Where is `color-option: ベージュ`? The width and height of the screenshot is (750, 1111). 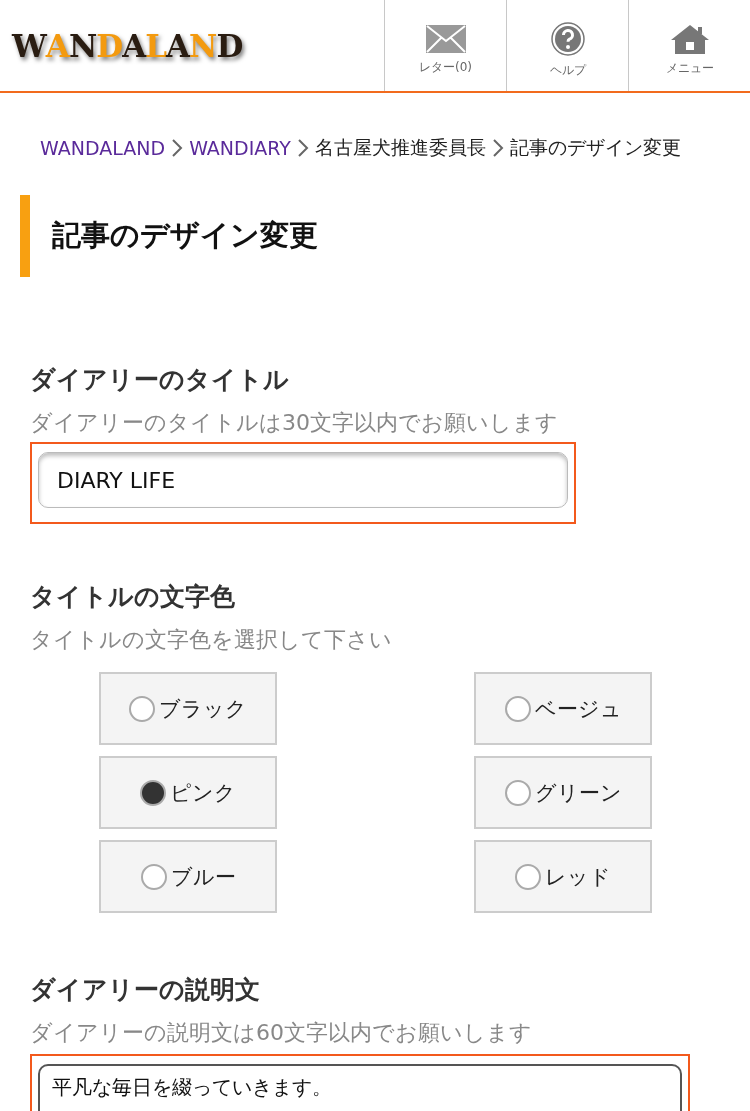 color-option: ベージュ is located at coordinates (563, 708).